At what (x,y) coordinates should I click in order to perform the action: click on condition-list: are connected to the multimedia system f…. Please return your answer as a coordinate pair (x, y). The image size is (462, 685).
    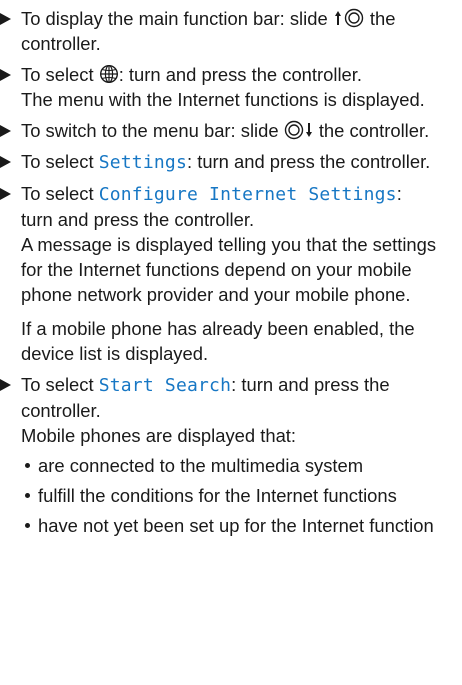
    Looking at the image, I should click on (241, 495).